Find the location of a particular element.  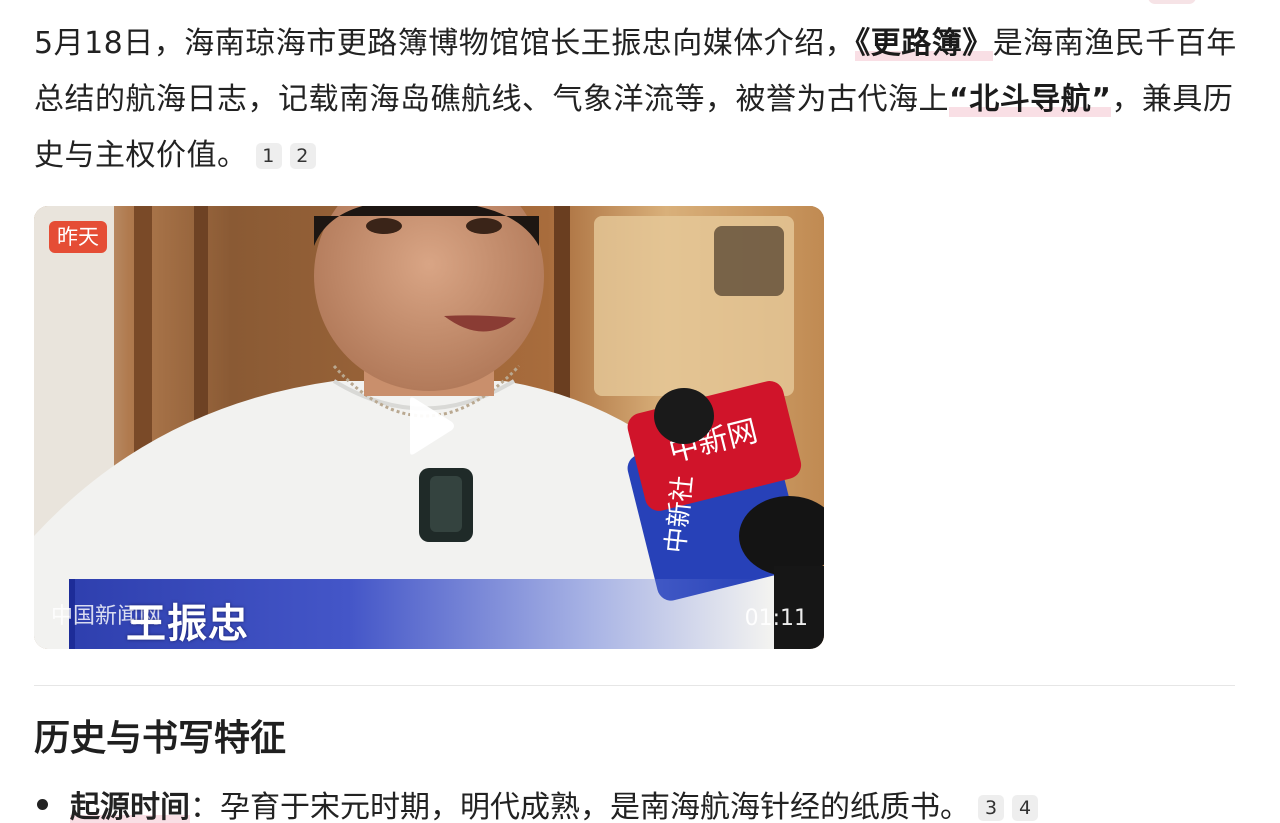

bullet-text: ：孕育于宋元时期，明代成熟，是南海航海针经的纸质书。 is located at coordinates (580, 806).